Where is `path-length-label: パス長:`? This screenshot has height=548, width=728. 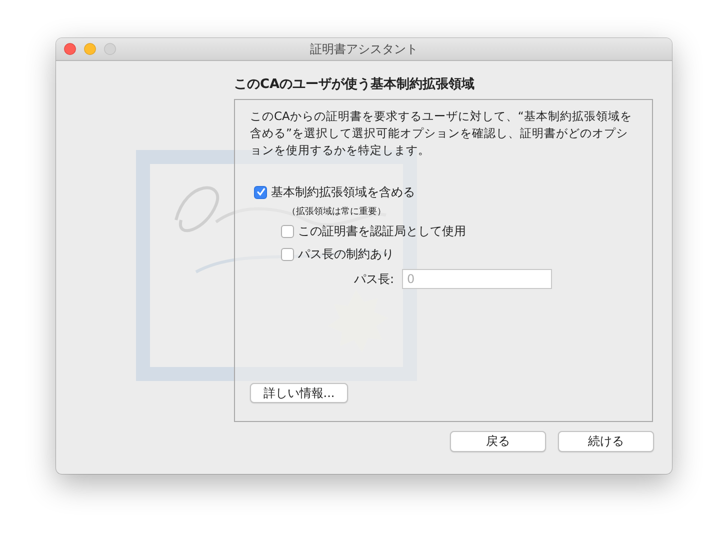
path-length-label: パス長: is located at coordinates (373, 279).